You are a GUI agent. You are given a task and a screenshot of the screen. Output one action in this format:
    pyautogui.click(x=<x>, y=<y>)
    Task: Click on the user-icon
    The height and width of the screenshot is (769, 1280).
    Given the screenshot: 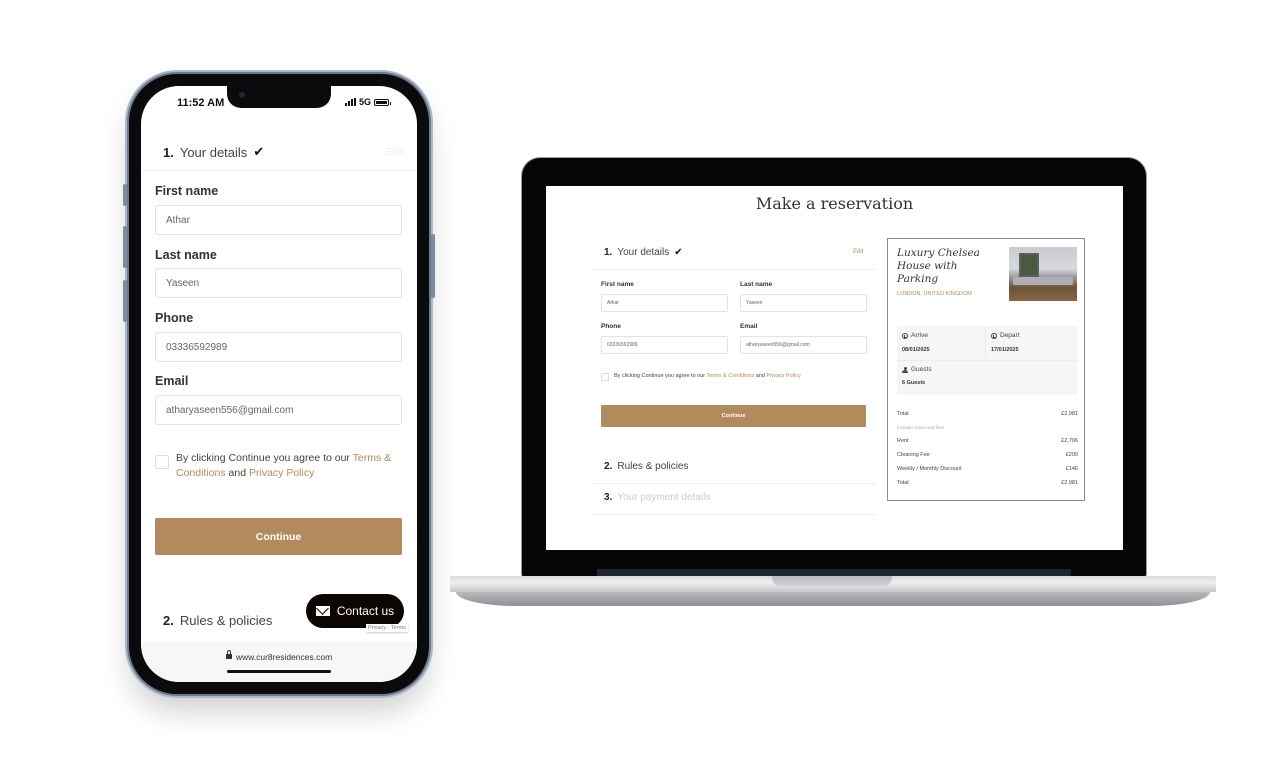 What is the action you would take?
    pyautogui.click(x=905, y=369)
    